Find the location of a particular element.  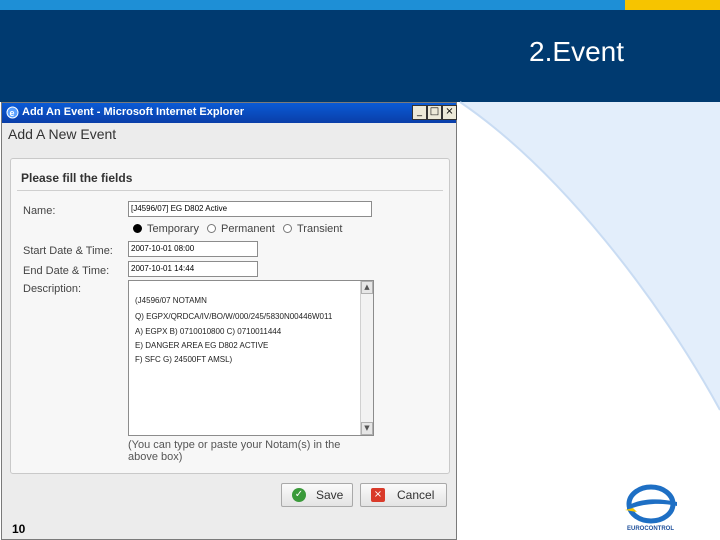

scroll-down-arrow-icon: ▼ is located at coordinates (367, 428).